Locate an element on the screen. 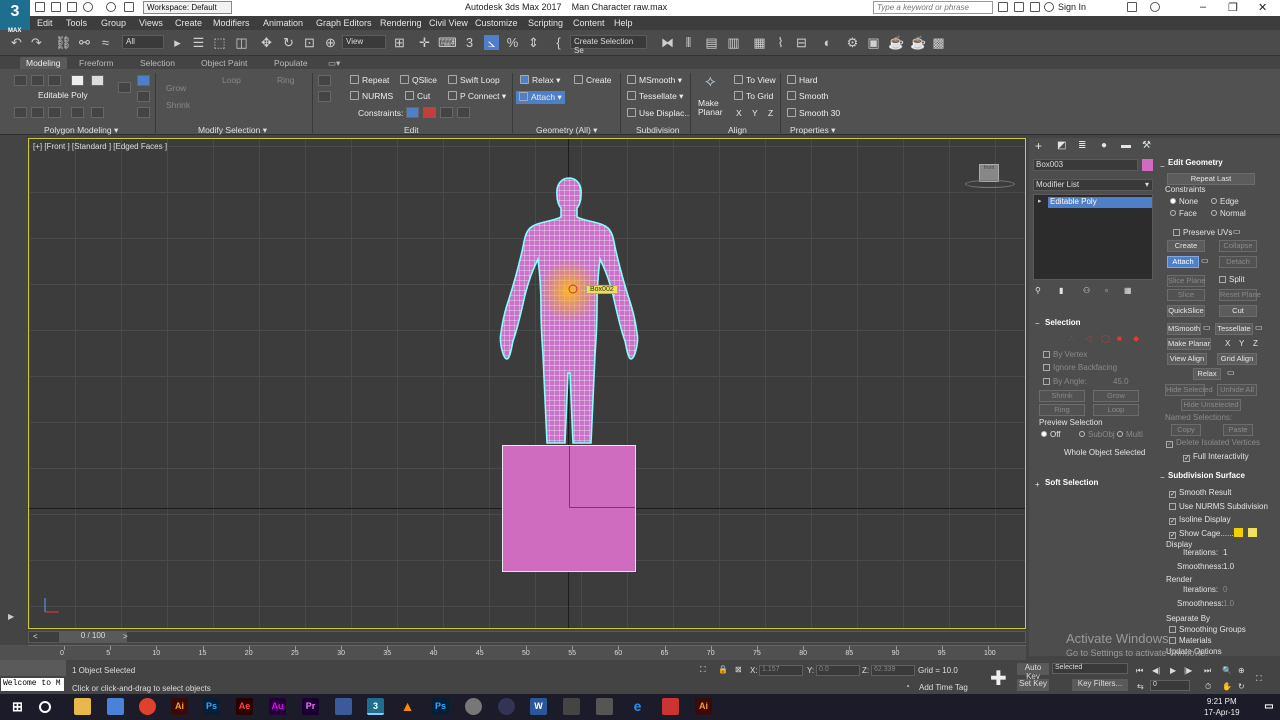  constraint-face-icon is located at coordinates (446, 112).